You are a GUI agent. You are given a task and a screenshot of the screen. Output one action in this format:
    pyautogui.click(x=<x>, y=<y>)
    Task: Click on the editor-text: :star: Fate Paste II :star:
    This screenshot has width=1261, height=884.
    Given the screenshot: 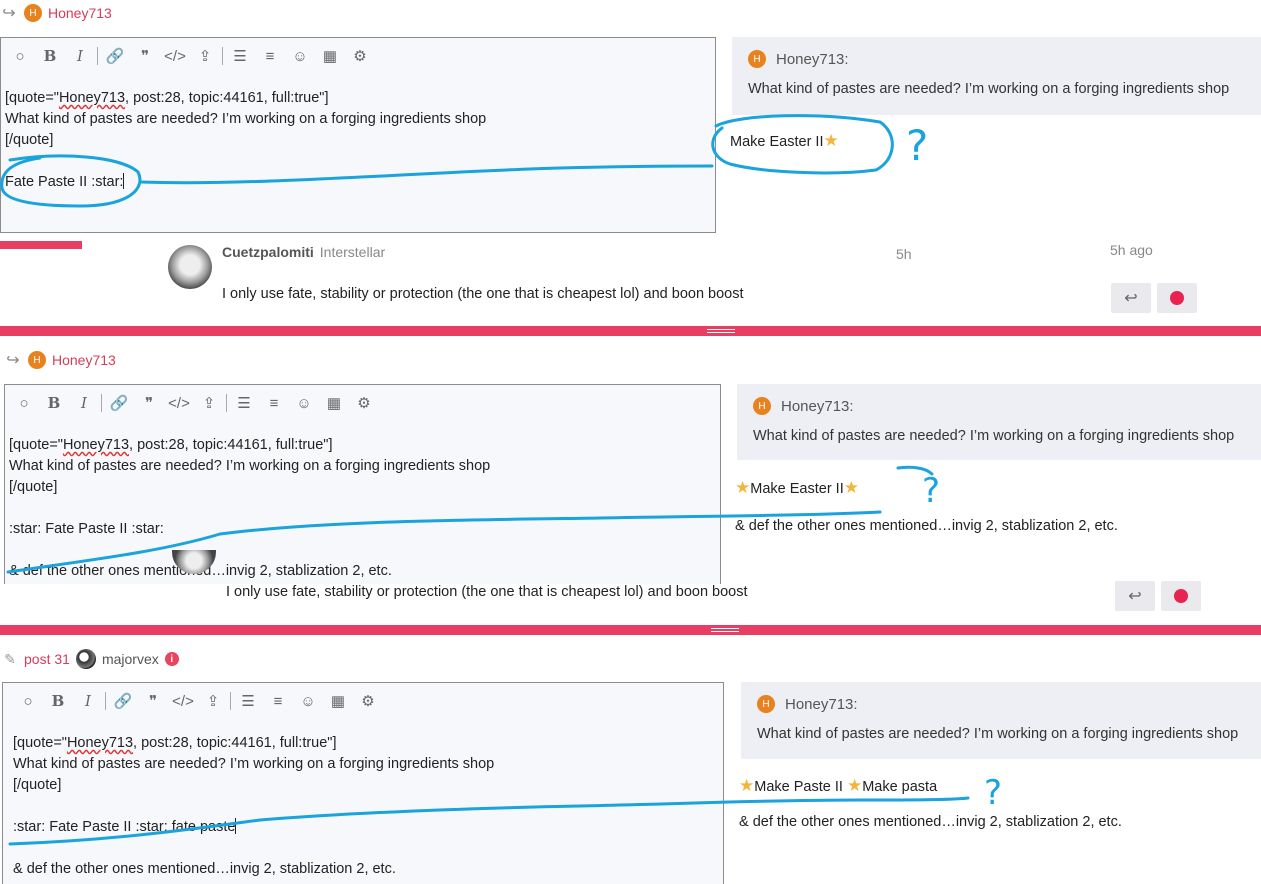 What is the action you would take?
    pyautogui.click(x=86, y=529)
    